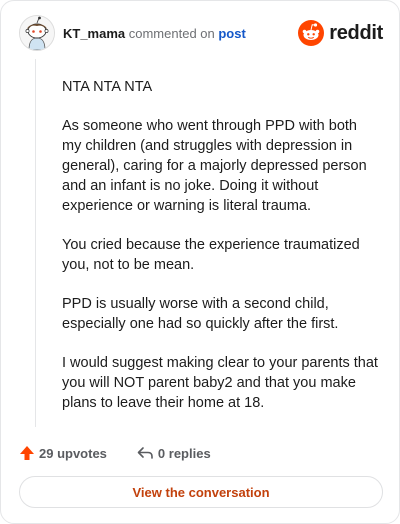 The height and width of the screenshot is (524, 400). I want to click on replies-count: 0 replies, so click(184, 453).